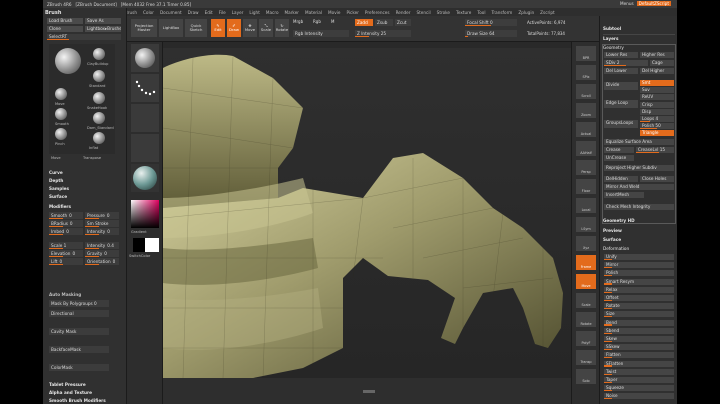 Image resolution: width=720 pixels, height=404 pixels. What do you see at coordinates (67, 384) in the screenshot?
I see `tablet-pressure-section: Tablet Pressure` at bounding box center [67, 384].